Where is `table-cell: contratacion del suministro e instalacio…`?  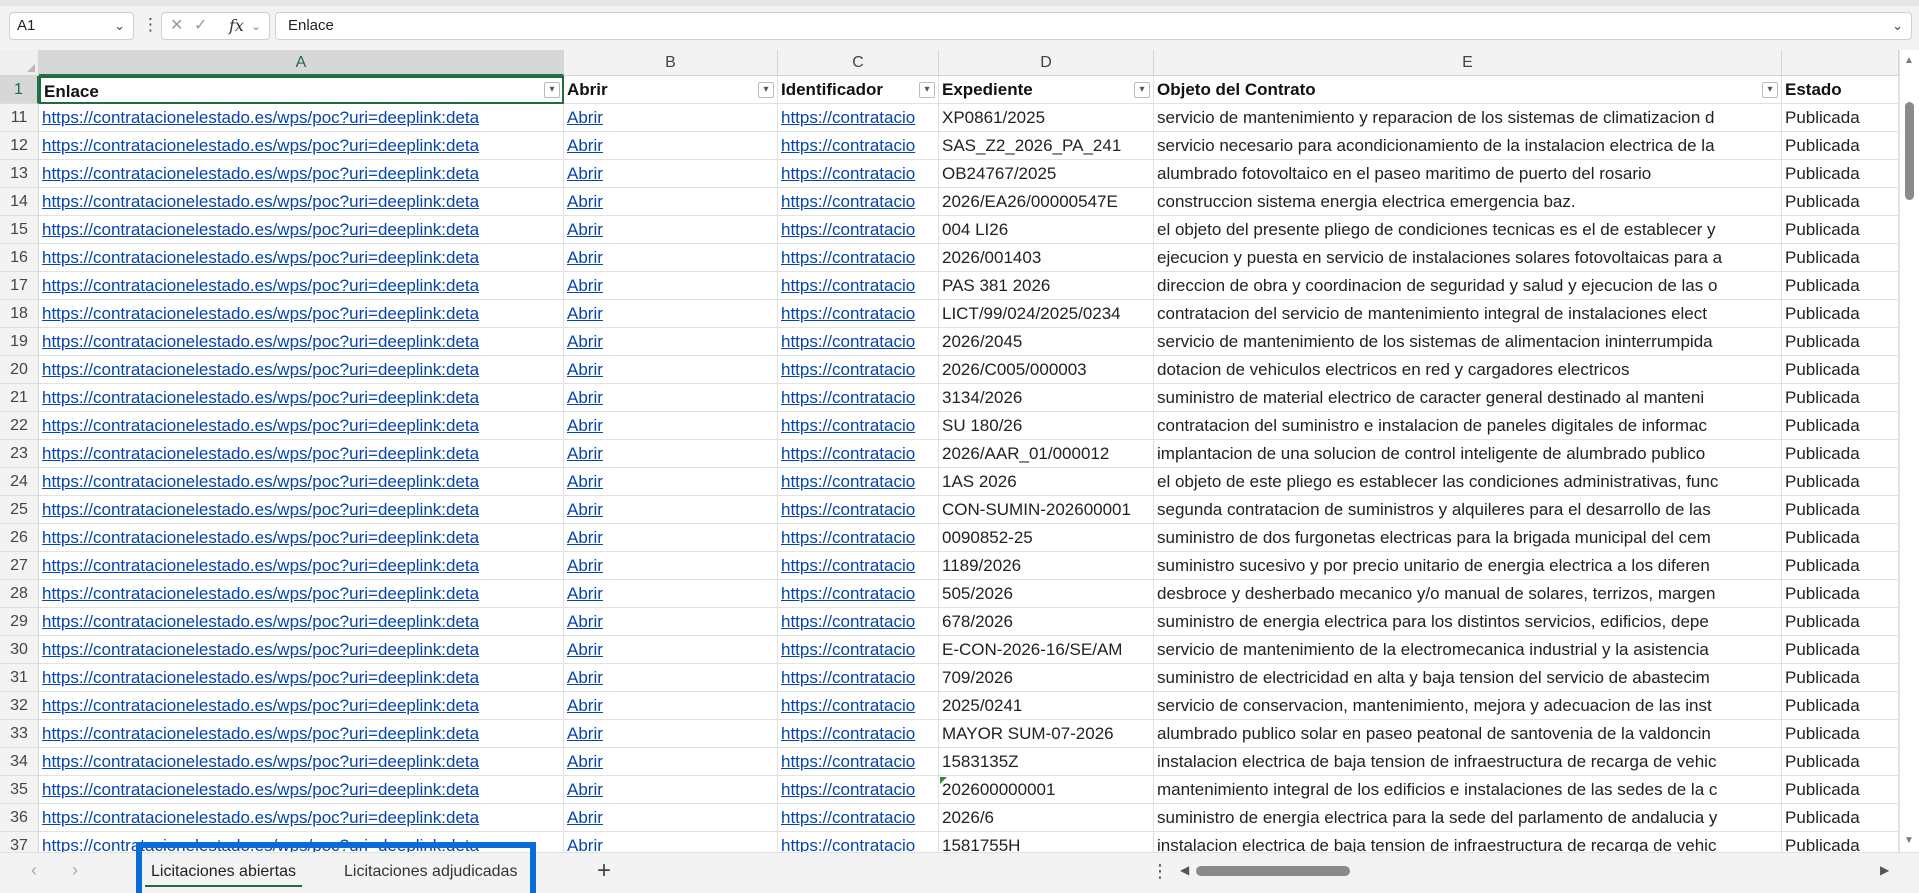 table-cell: contratacion del suministro e instalacio… is located at coordinates (1468, 426).